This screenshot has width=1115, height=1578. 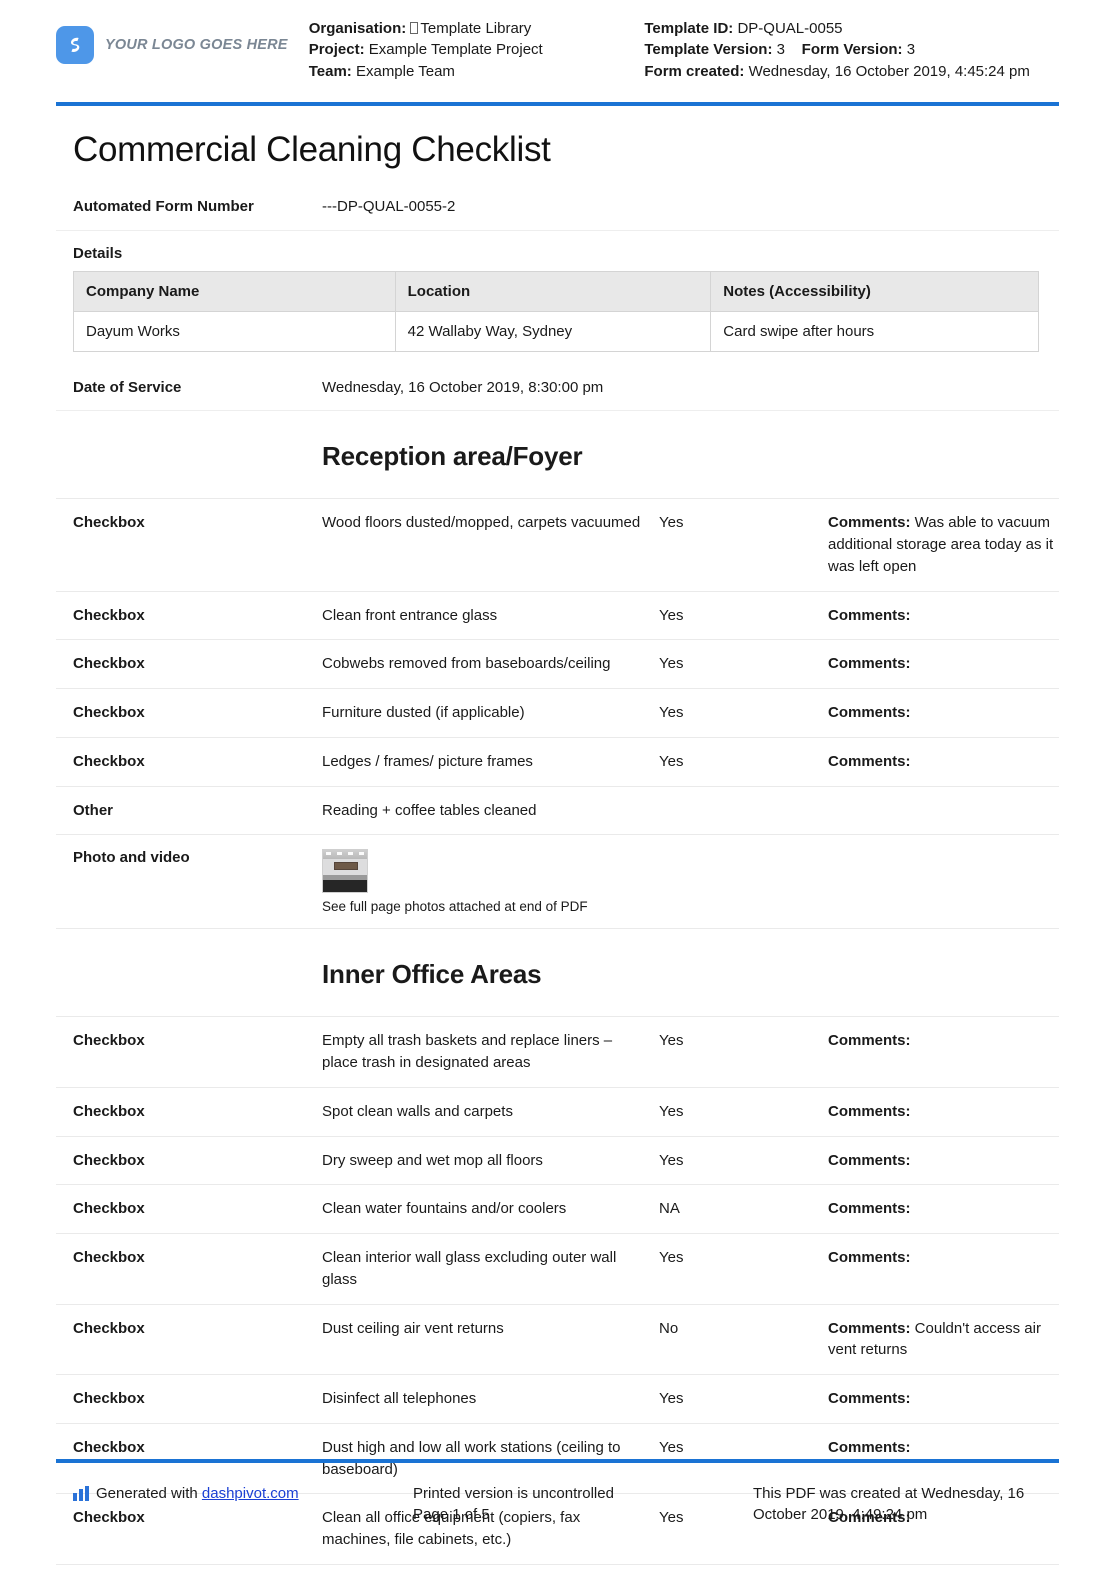 What do you see at coordinates (346, 866) in the screenshot?
I see `thumb-desk` at bounding box center [346, 866].